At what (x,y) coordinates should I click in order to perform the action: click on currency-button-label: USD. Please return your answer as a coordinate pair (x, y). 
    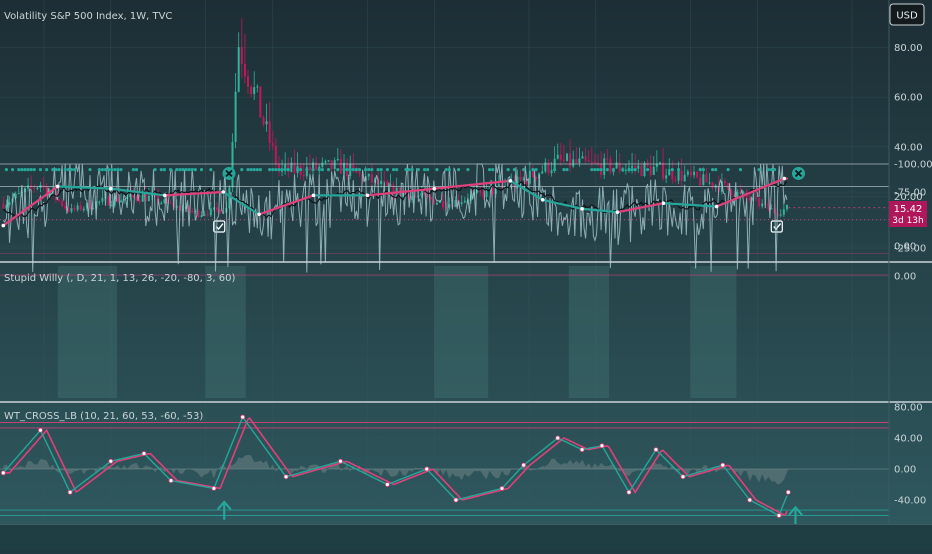
    Looking at the image, I should click on (907, 16).